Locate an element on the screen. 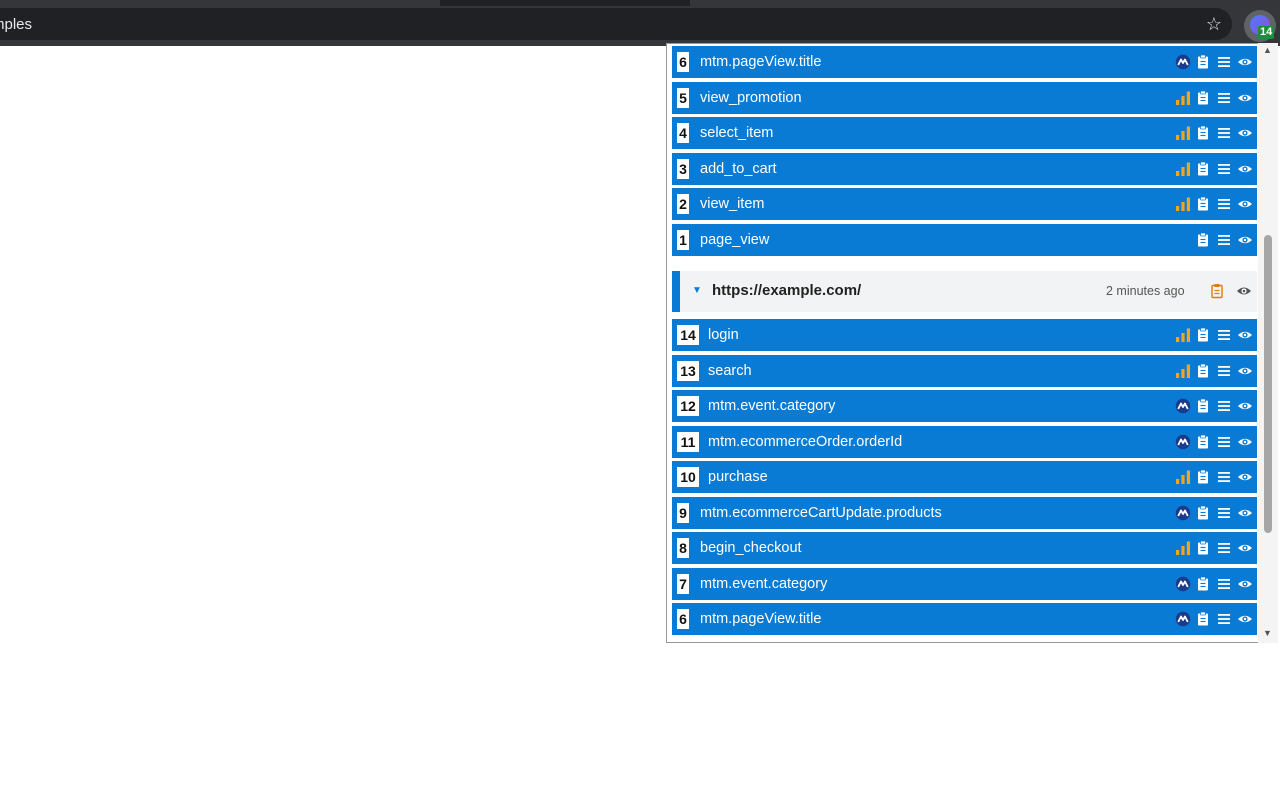 The height and width of the screenshot is (800, 1280). scroll-up-icon: ▲ is located at coordinates (1267, 50).